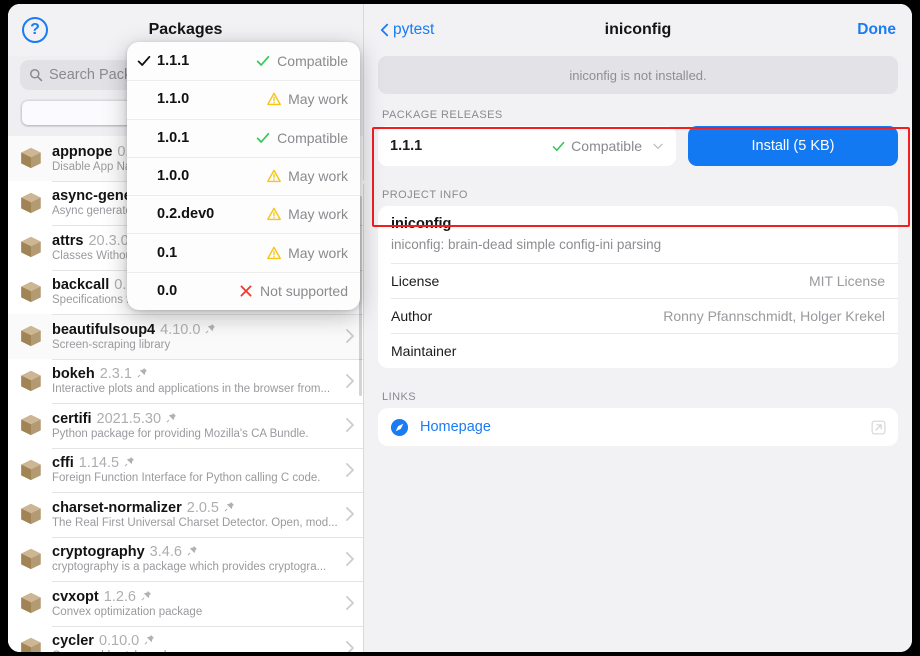  Describe the element at coordinates (878, 427) in the screenshot. I see `external-link-icon` at that location.